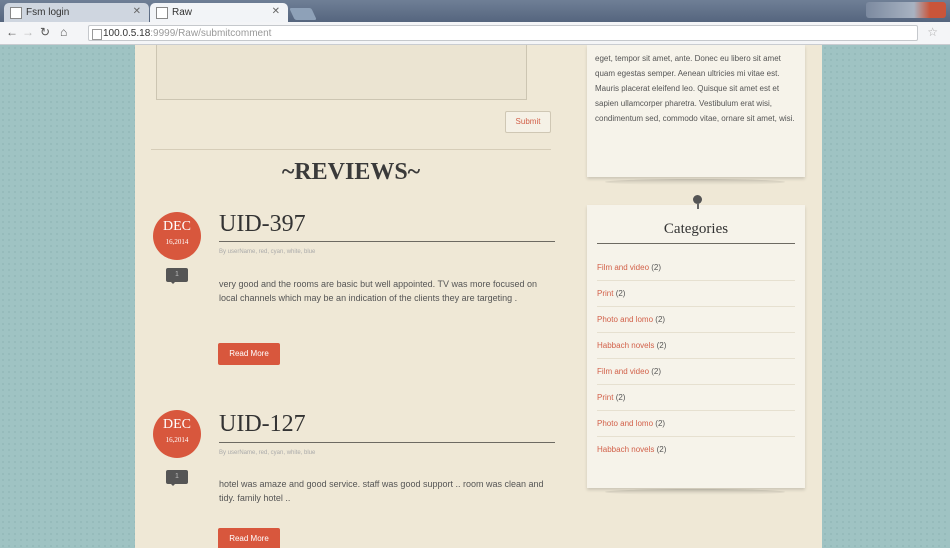  What do you see at coordinates (127, 33) in the screenshot?
I see `url-host: 100.0.5.18` at bounding box center [127, 33].